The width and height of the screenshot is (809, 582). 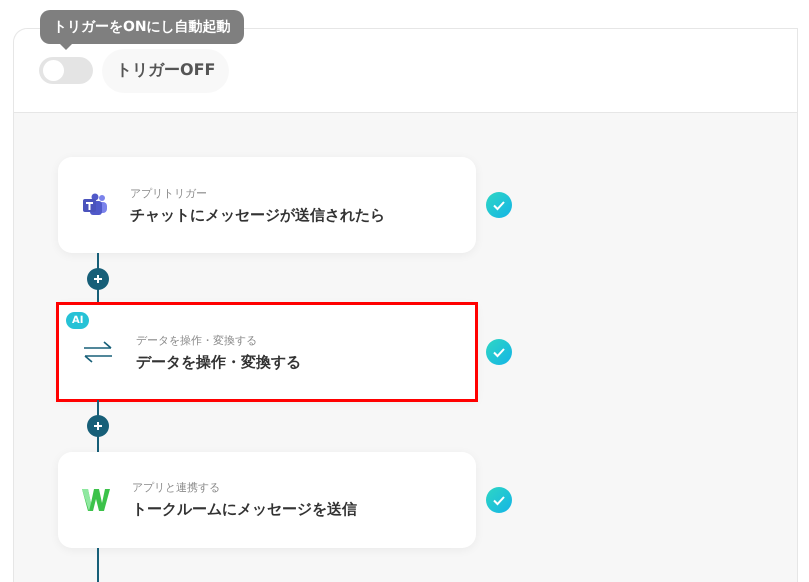 I want to click on trigger-status: トリガーOFF, so click(x=166, y=70).